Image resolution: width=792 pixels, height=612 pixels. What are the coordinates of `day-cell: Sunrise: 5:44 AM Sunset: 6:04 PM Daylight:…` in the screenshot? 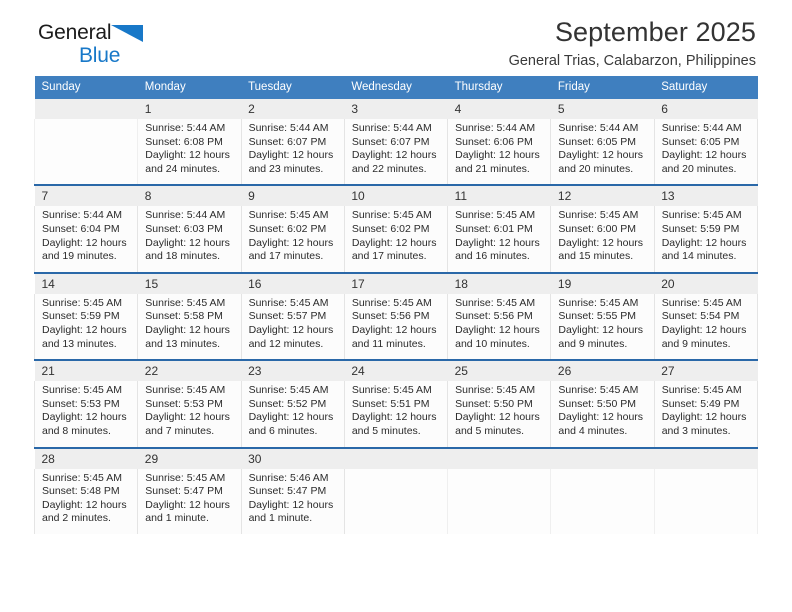 It's located at (86, 239).